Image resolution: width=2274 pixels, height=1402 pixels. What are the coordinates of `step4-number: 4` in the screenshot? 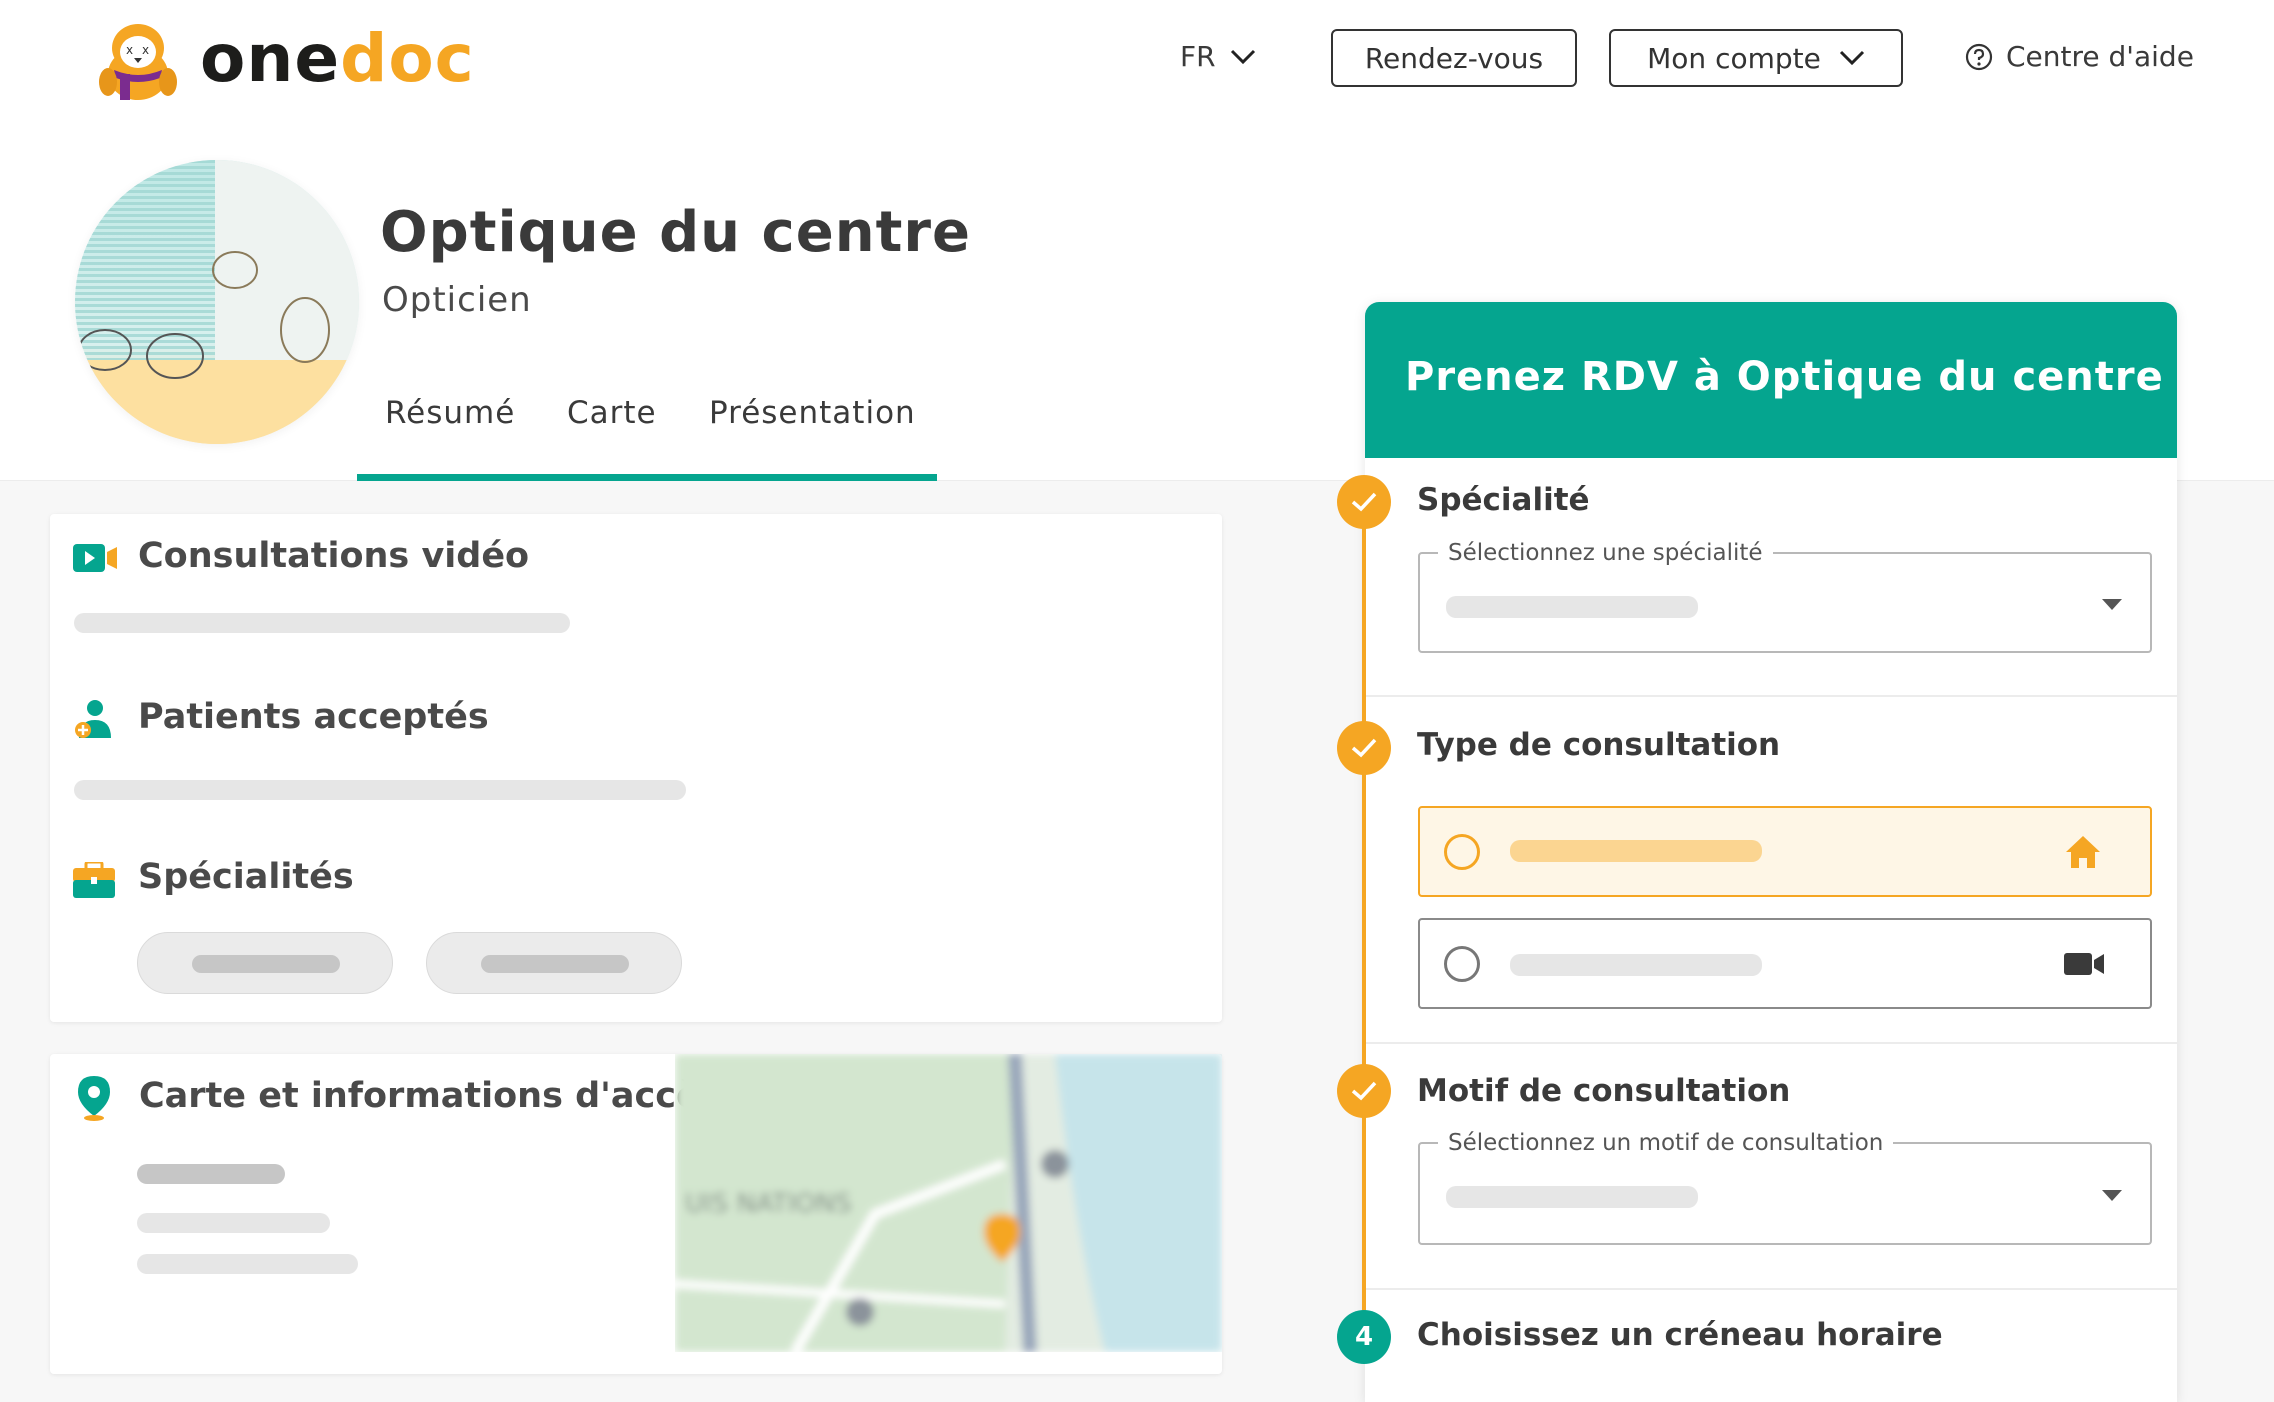 It's located at (1364, 1337).